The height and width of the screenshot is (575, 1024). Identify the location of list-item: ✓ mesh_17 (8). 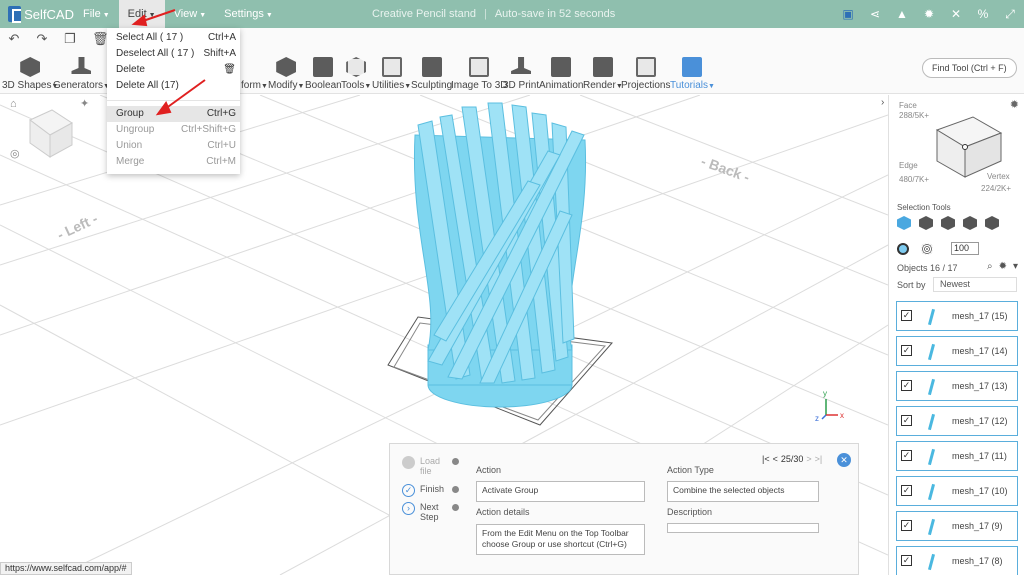
(957, 560).